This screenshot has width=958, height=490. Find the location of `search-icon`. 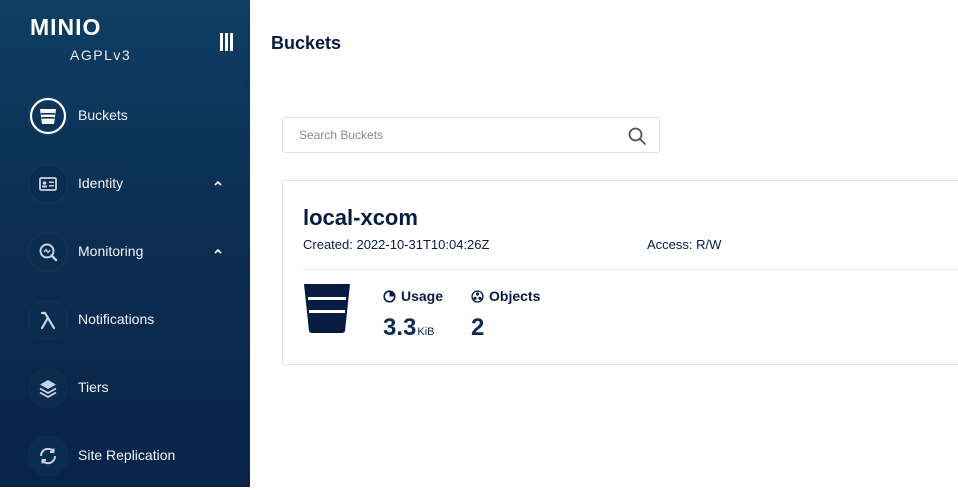

search-icon is located at coordinates (637, 136).